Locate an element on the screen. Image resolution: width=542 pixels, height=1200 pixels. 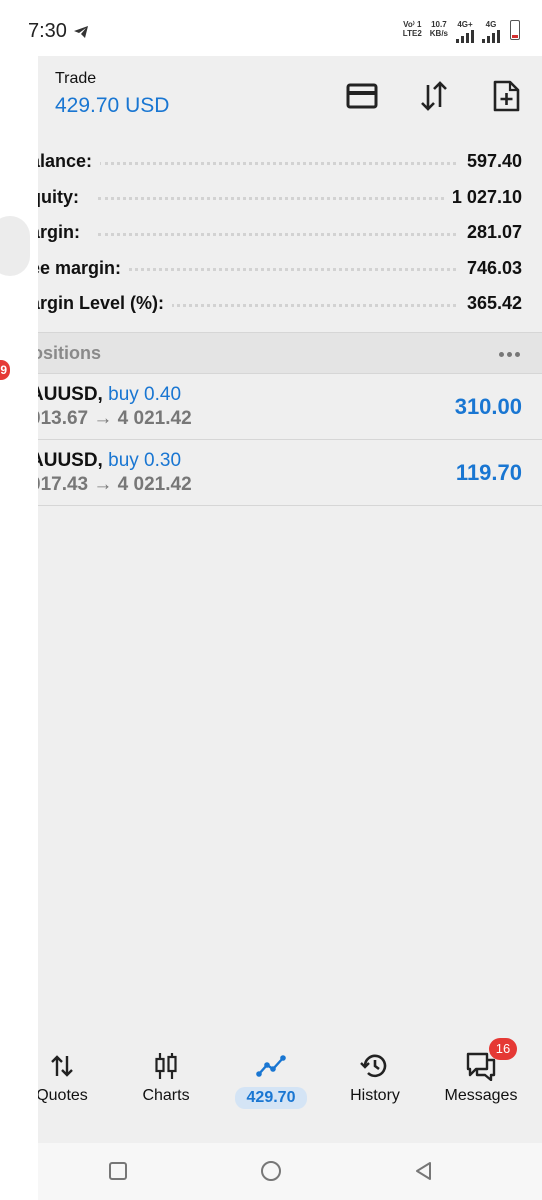
back-button is located at coordinates (424, 1171).